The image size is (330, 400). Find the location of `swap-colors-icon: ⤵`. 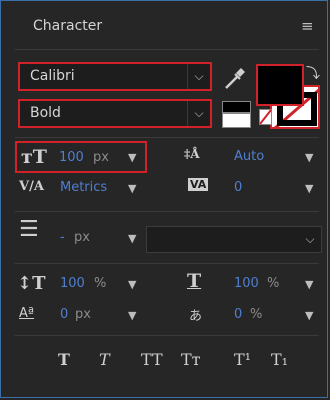

swap-colors-icon: ⤵ is located at coordinates (313, 73).